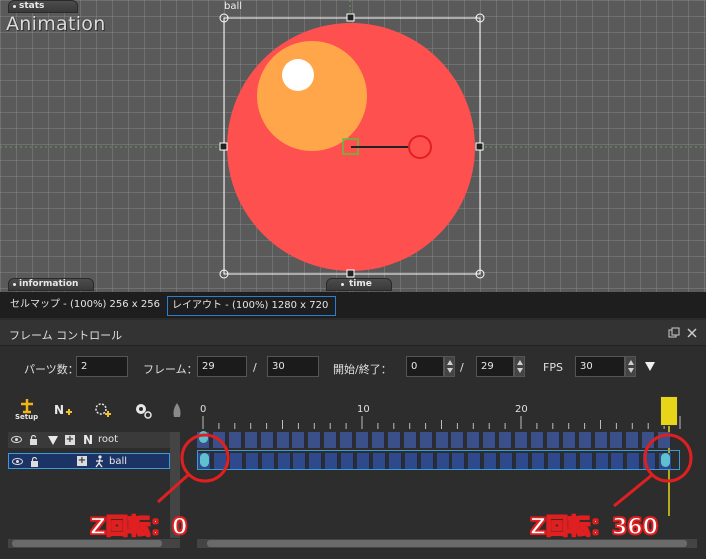 This screenshot has height=559, width=706. I want to click on tab-information: information, so click(51, 284).